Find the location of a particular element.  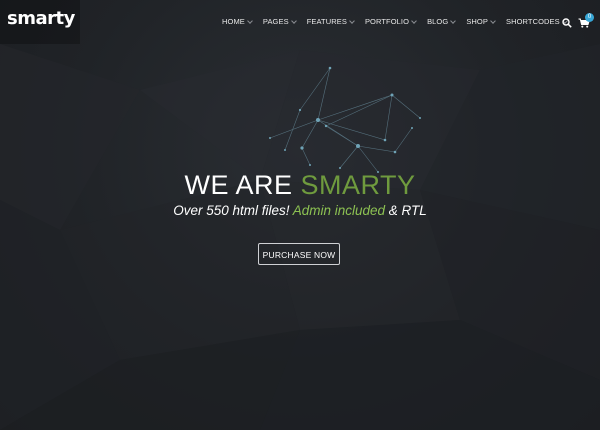

nav-item-features: FEATURES is located at coordinates (330, 21).